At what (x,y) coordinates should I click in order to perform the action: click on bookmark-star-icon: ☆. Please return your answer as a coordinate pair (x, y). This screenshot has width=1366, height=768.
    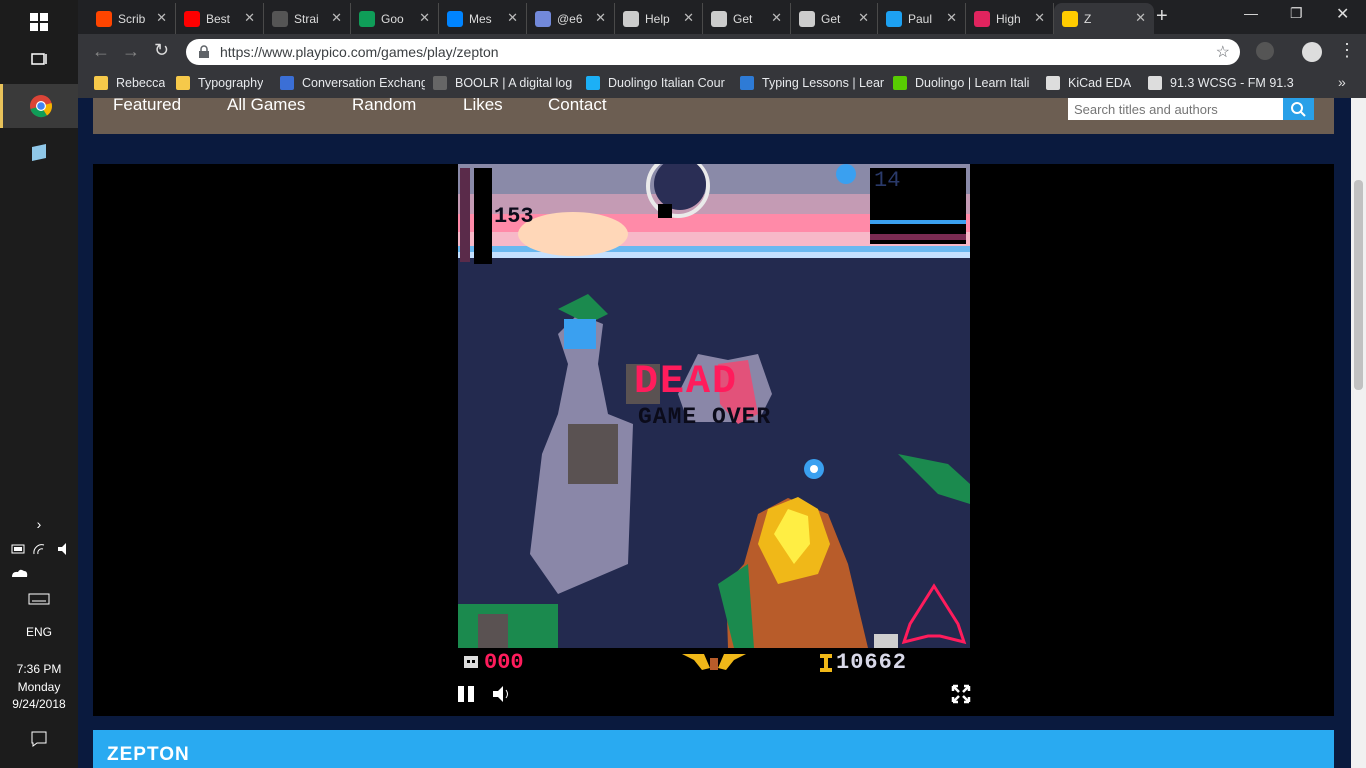
    Looking at the image, I should click on (1223, 52).